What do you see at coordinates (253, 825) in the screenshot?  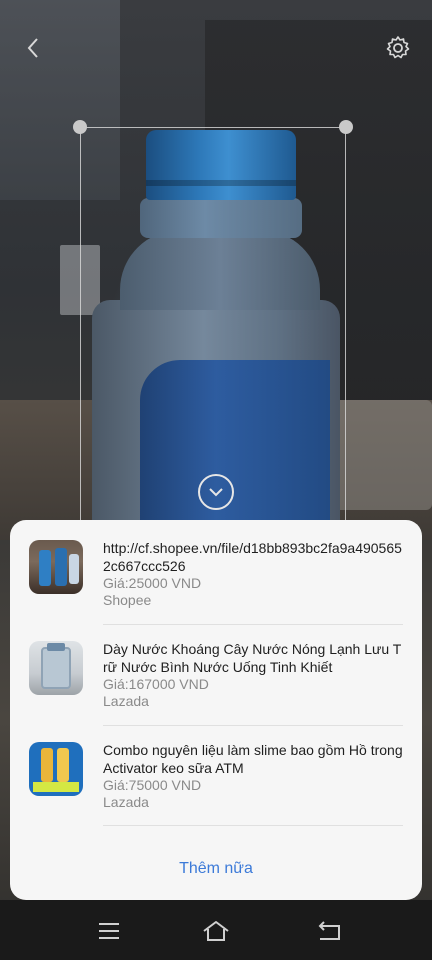 I see `divider` at bounding box center [253, 825].